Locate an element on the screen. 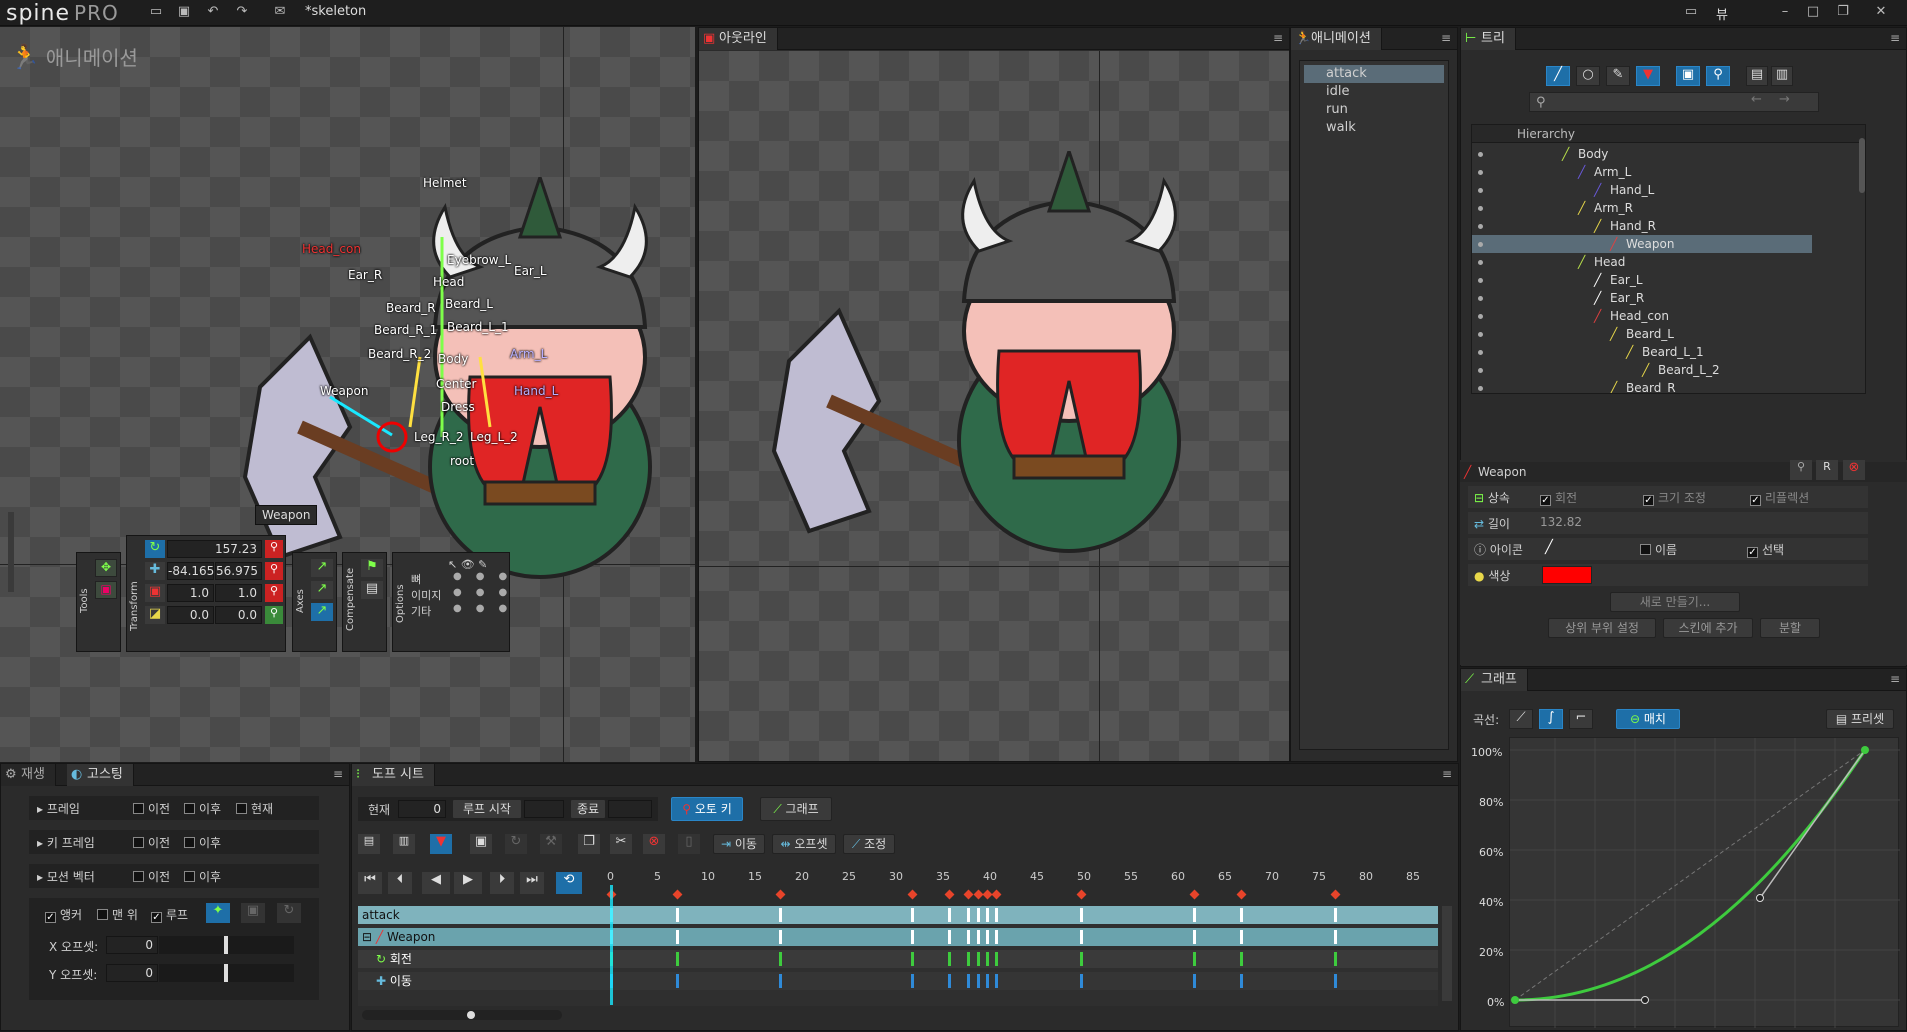 The width and height of the screenshot is (1907, 1032). rotate-key-icon: ⚲ is located at coordinates (274, 549).